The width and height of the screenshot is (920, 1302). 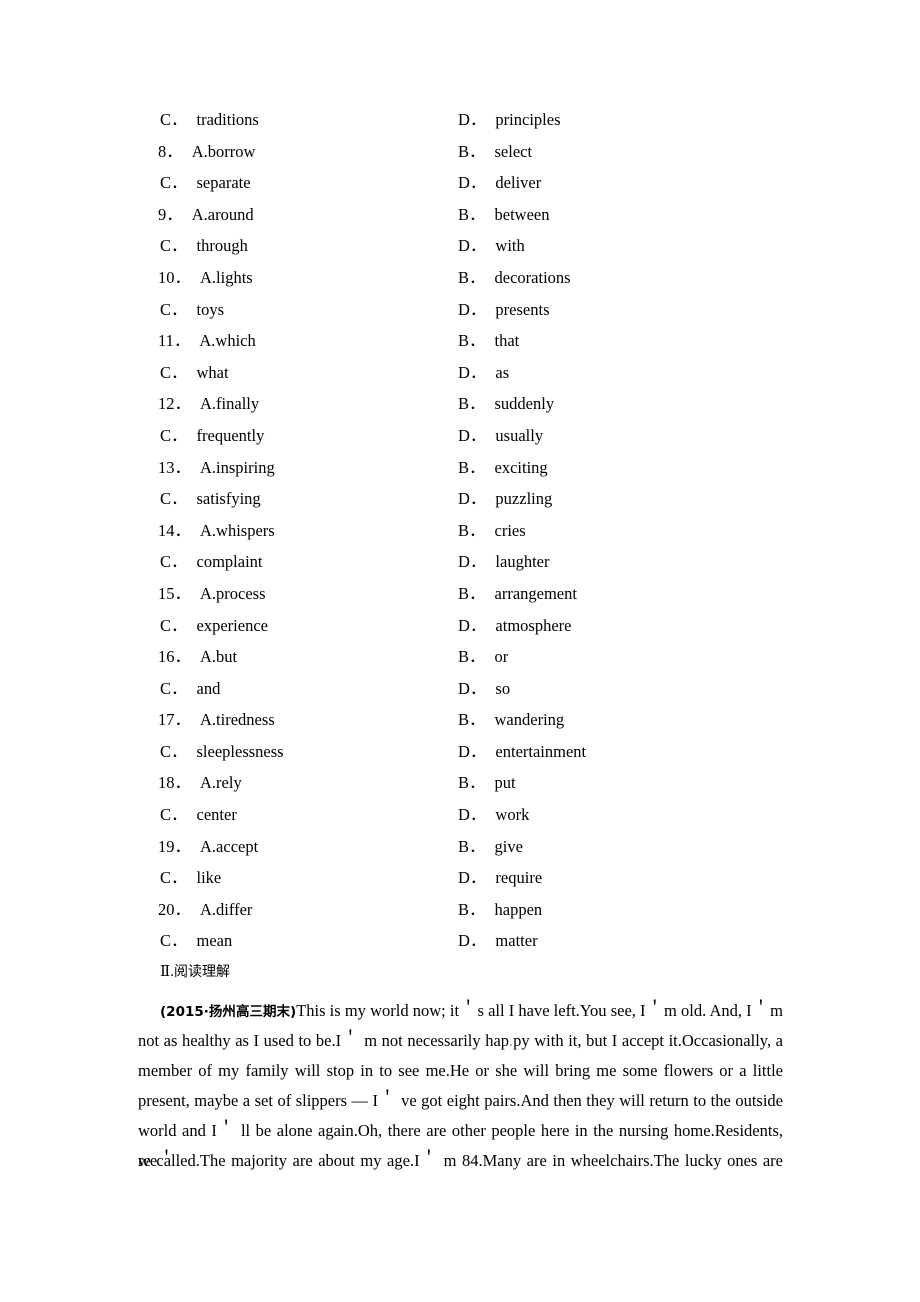 What do you see at coordinates (504, 215) in the screenshot?
I see `cloze-option-right: B． between` at bounding box center [504, 215].